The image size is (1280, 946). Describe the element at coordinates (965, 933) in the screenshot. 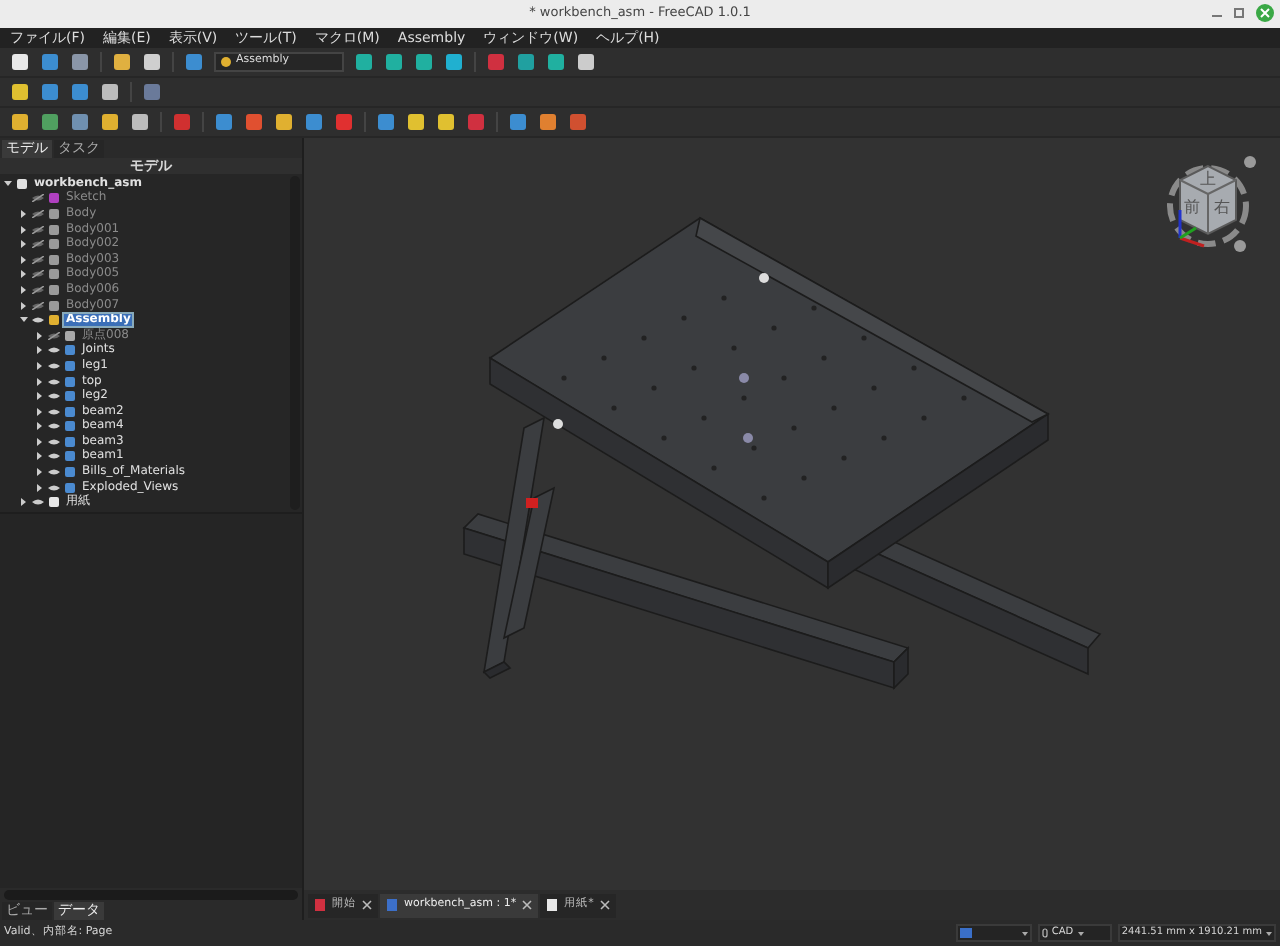

I see `color-swatch-icon` at that location.